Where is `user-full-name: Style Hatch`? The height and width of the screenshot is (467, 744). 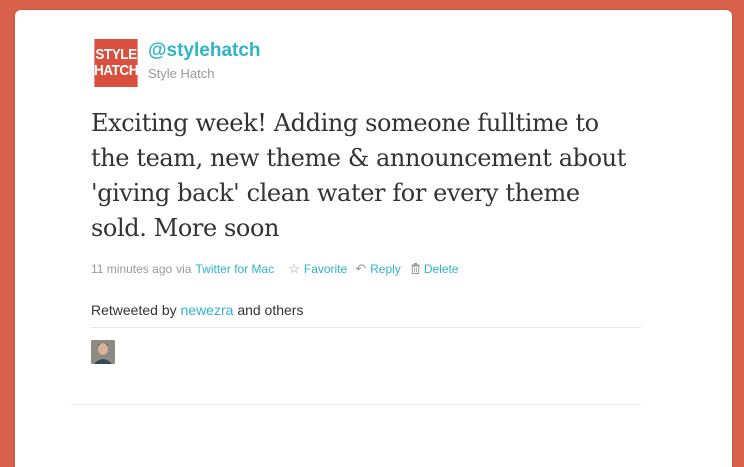
user-full-name: Style Hatch is located at coordinates (181, 73).